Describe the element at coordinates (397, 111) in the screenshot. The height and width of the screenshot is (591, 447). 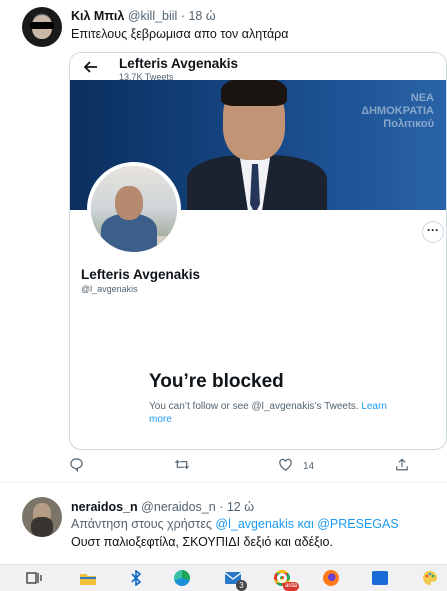
I see `banner-text: ΝΕΑ ΔΗΜΟΚΡΑΤΙΑ Πολιτικού` at that location.